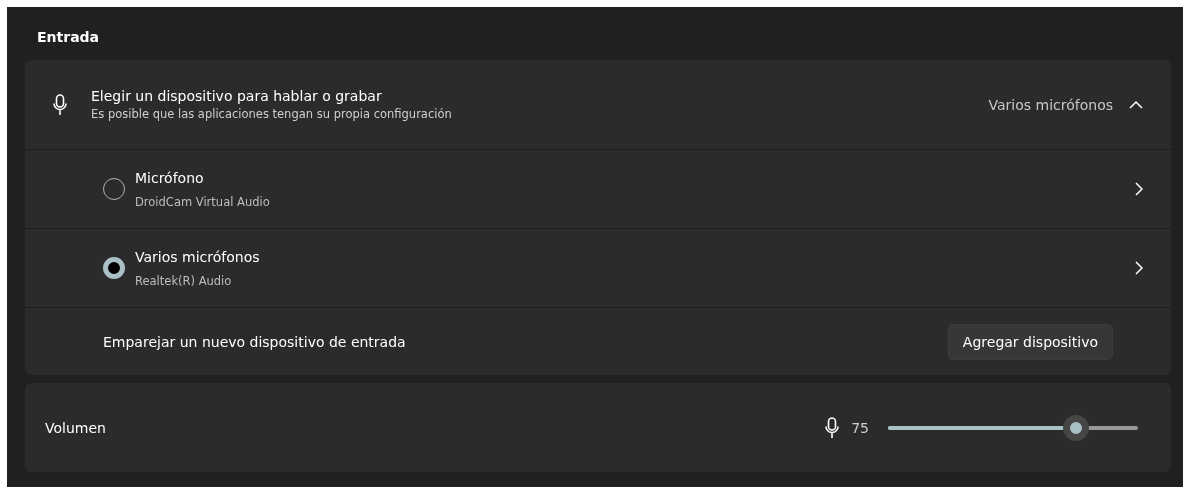  I want to click on pair-label: Emparejar un nuevo dispositivo de entrada, so click(255, 341).